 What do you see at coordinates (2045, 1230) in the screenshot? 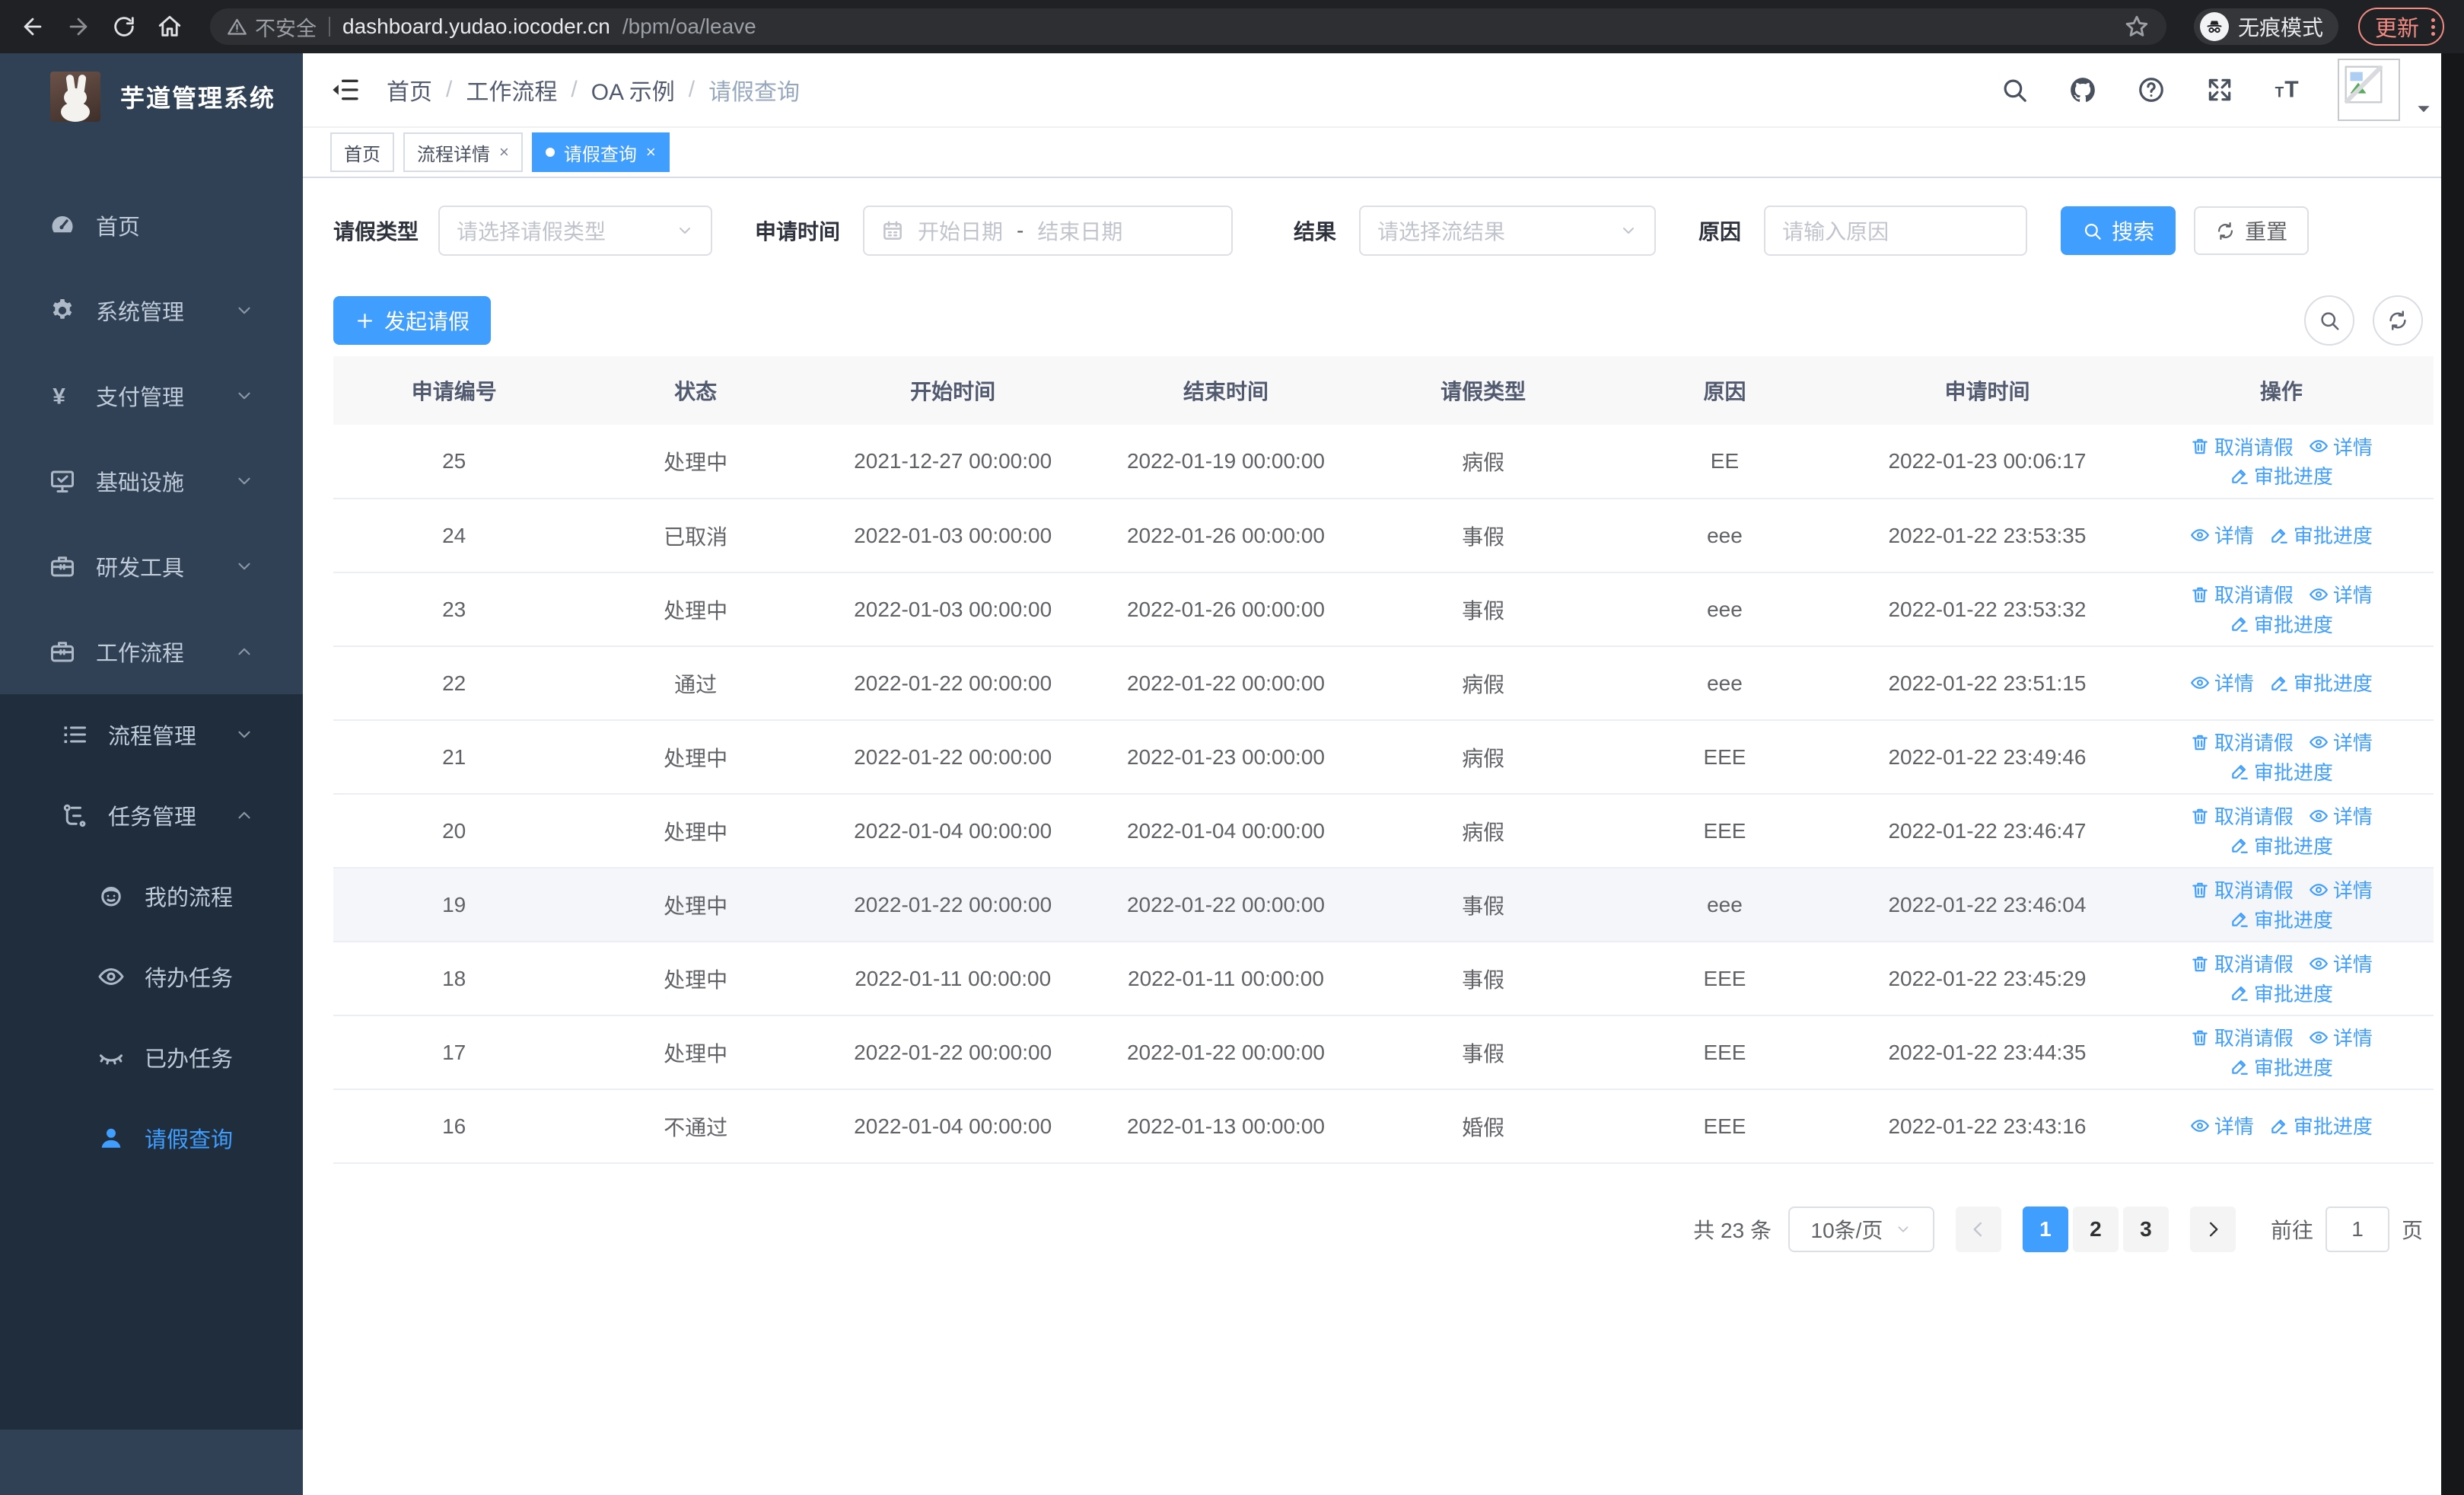
I see `page-button-1: 1` at bounding box center [2045, 1230].